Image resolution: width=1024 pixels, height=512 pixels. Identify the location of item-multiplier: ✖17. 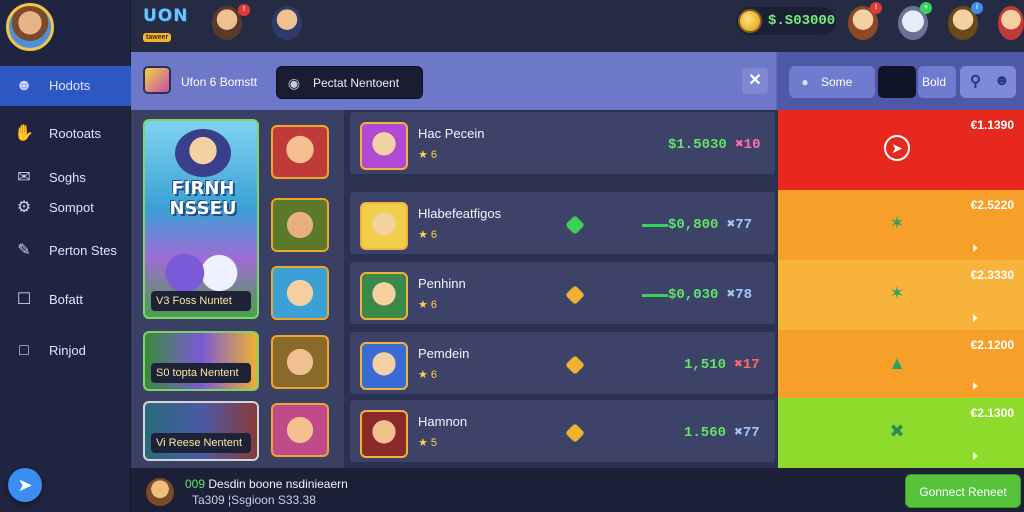
(747, 365).